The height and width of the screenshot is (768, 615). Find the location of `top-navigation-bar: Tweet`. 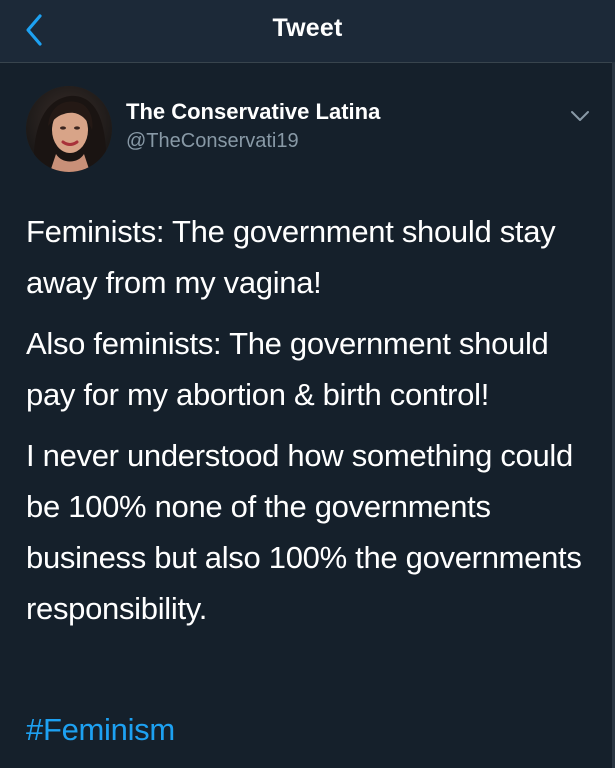

top-navigation-bar: Tweet is located at coordinates (307, 31).